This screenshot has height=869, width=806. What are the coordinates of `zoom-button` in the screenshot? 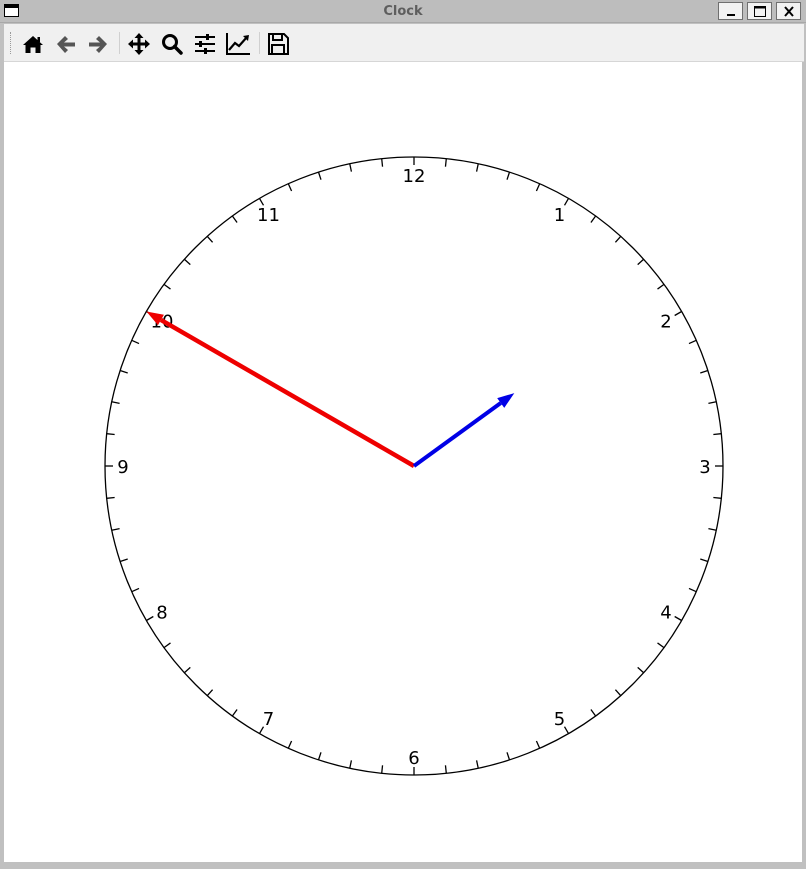 It's located at (172, 44).